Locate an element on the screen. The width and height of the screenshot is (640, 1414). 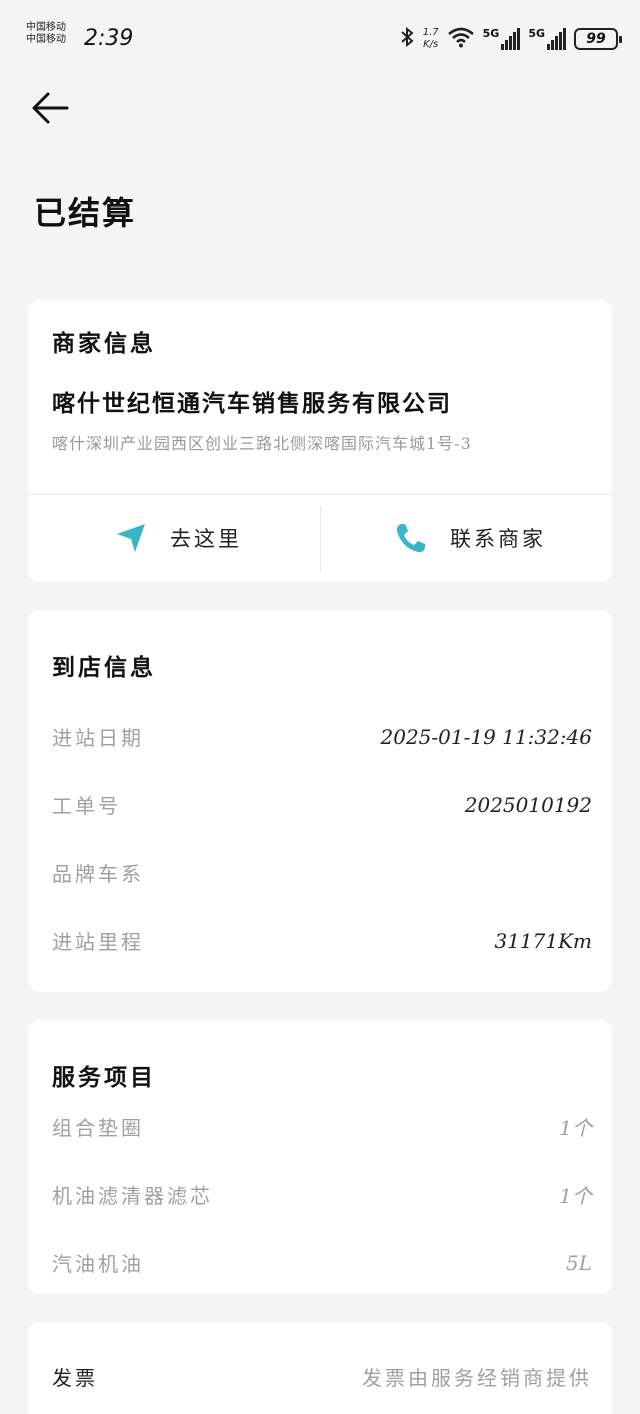
row-label: 机油滤清器滤芯 is located at coordinates (132, 1196).